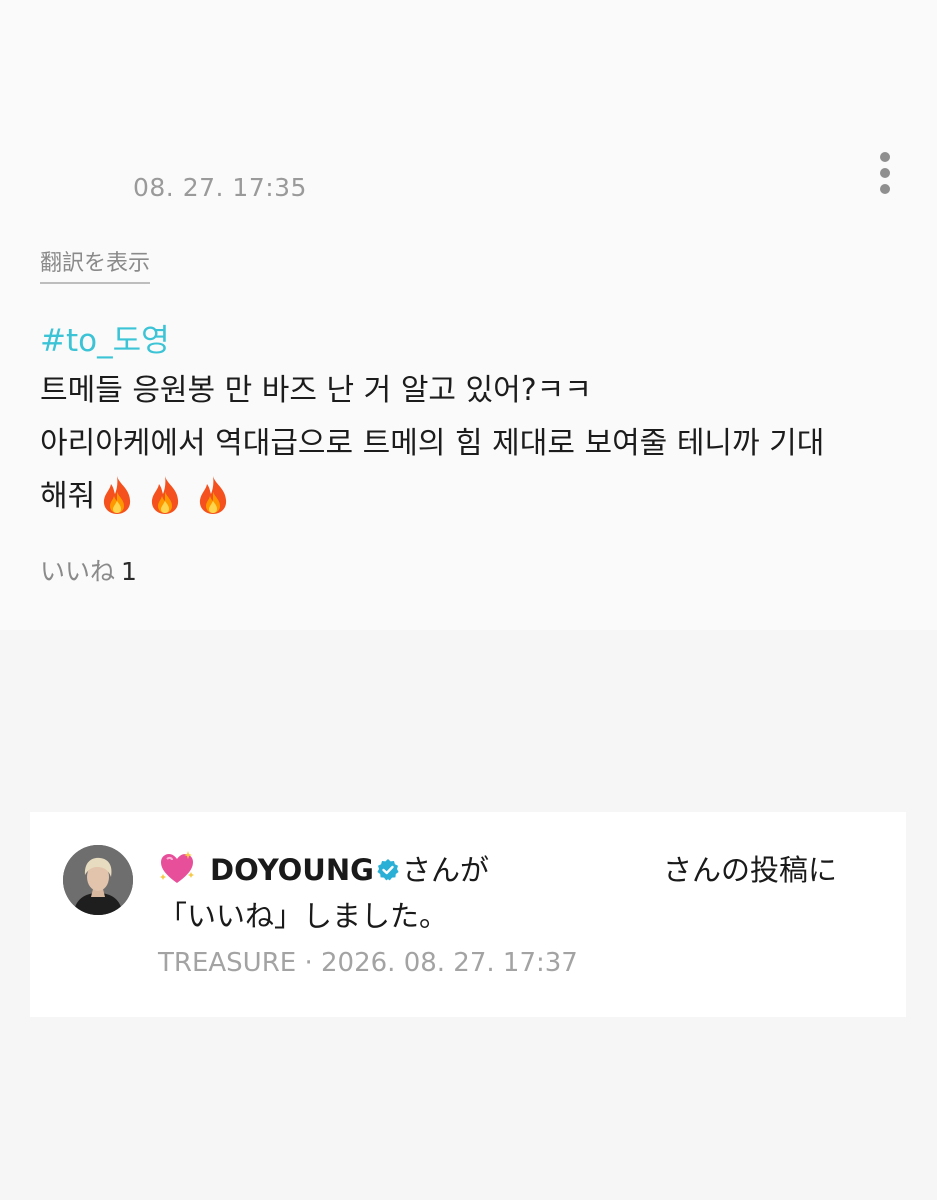  Describe the element at coordinates (220, 187) in the screenshot. I see `post-timestamp: 08. 27. 17:35` at that location.